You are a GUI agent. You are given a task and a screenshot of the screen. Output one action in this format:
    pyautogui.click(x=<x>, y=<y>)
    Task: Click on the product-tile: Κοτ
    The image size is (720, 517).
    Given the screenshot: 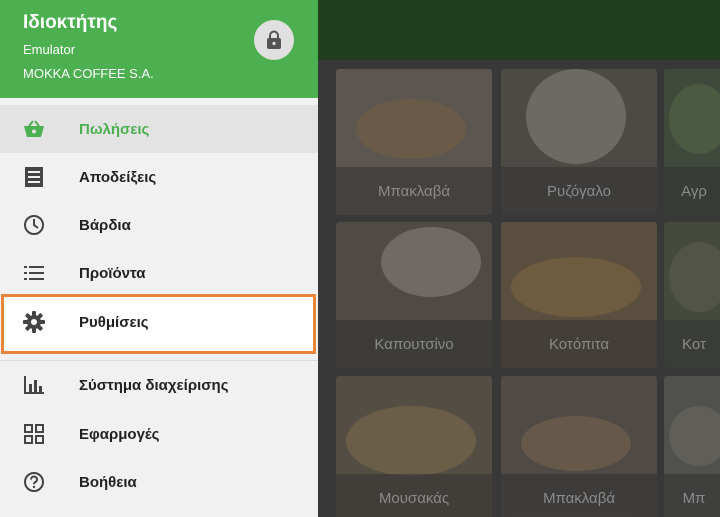 What is the action you would take?
    pyautogui.click(x=692, y=295)
    